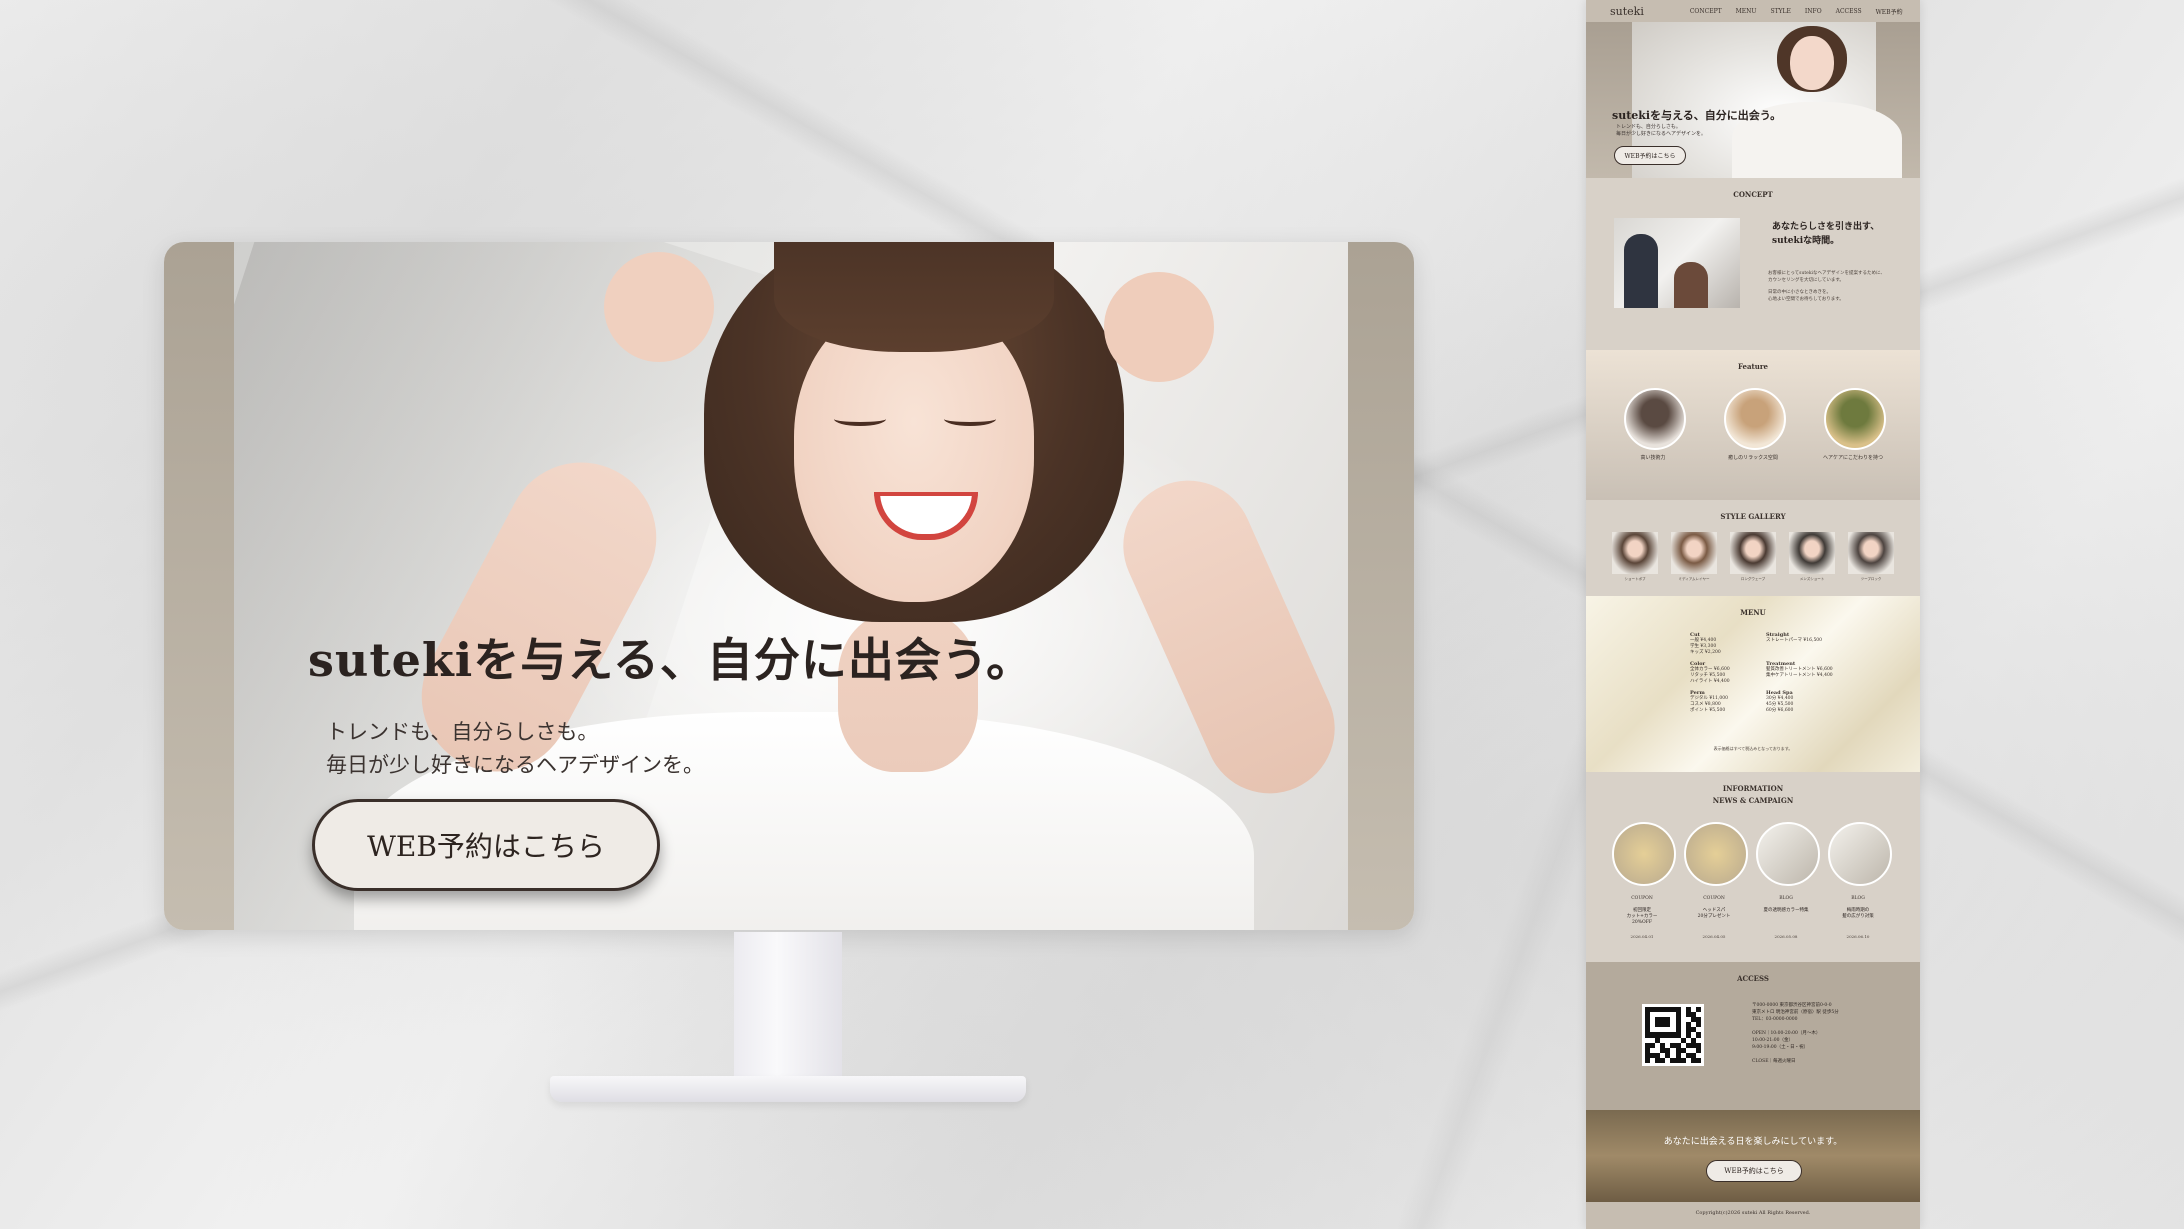  I want to click on photo-eye-right, so click(970, 419).